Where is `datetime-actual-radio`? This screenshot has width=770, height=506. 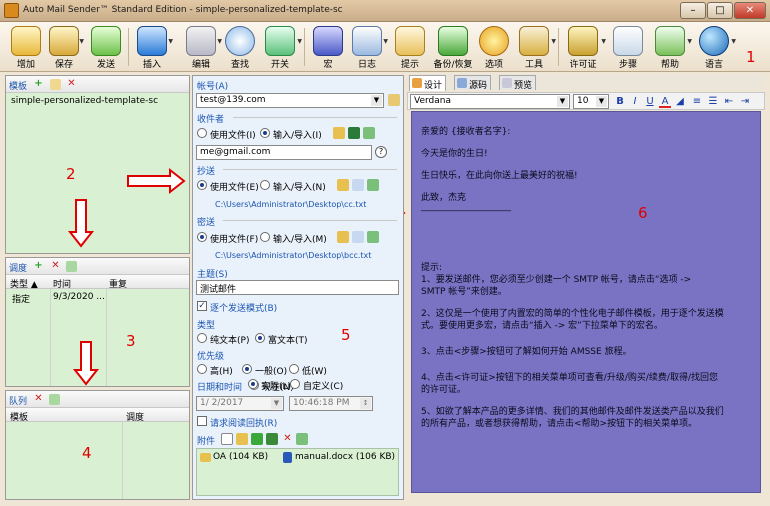
datetime-actual-radio is located at coordinates (253, 384).